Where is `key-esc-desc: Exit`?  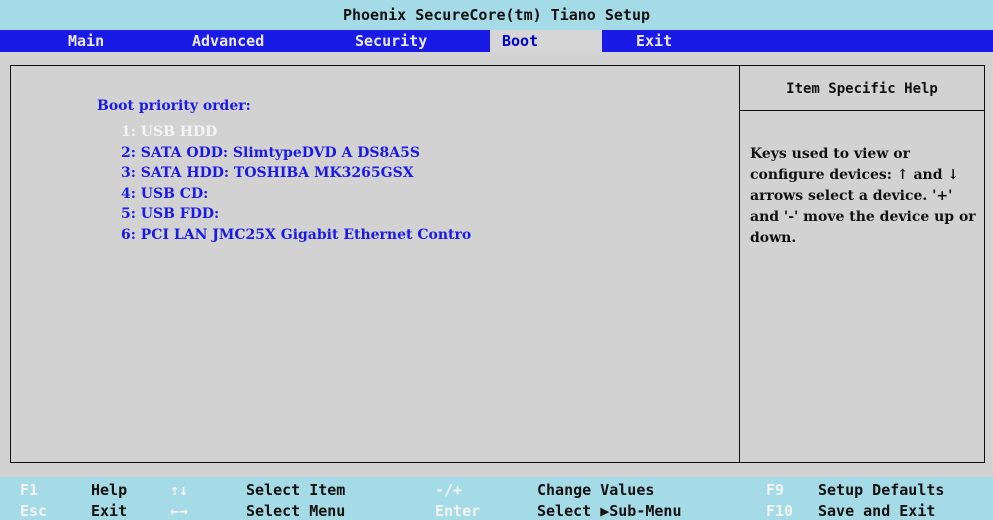 key-esc-desc: Exit is located at coordinates (109, 511).